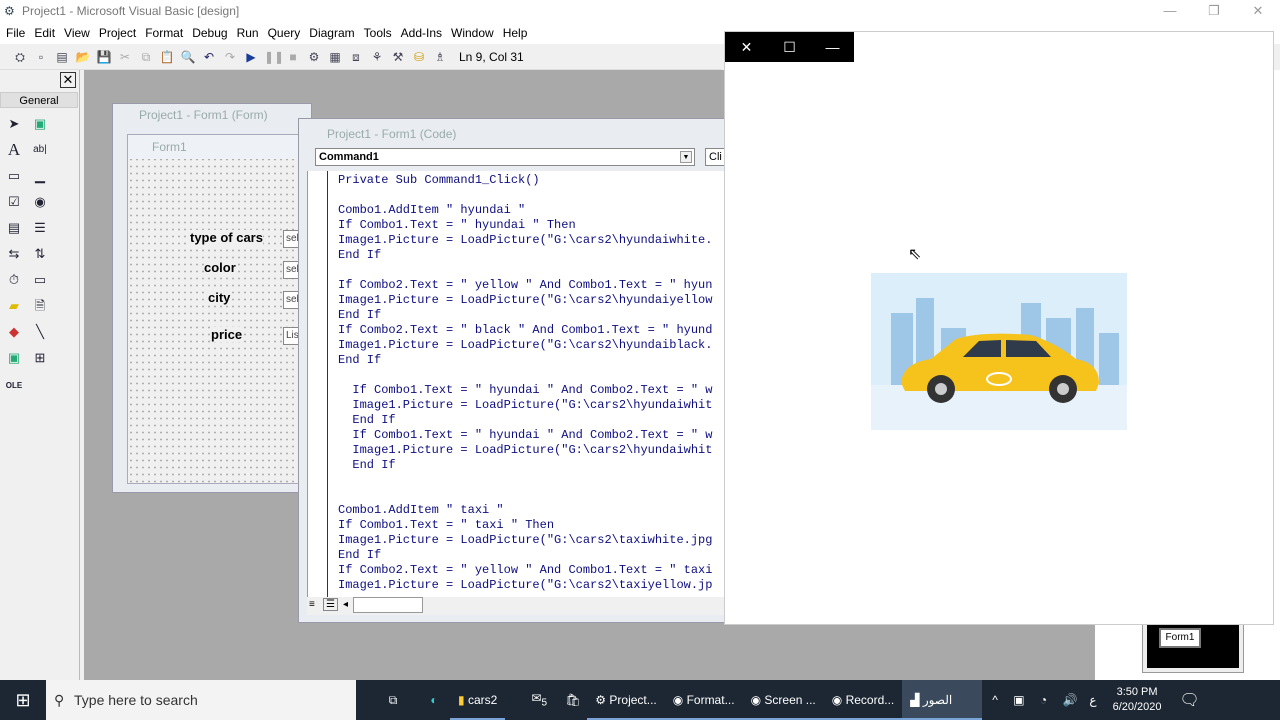 This screenshot has width=1280, height=720. What do you see at coordinates (220, 267) in the screenshot?
I see `label-color: color` at bounding box center [220, 267].